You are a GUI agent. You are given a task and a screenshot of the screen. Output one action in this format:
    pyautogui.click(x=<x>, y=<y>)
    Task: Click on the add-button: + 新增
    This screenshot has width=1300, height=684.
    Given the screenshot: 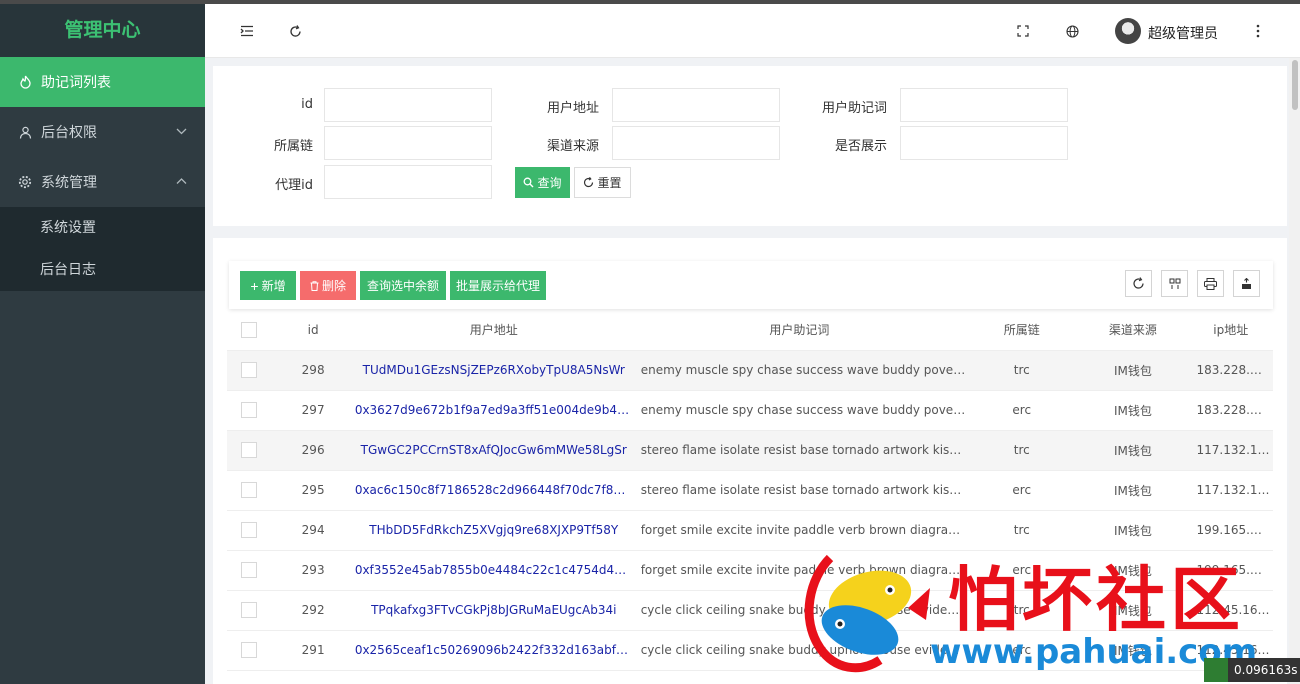 What is the action you would take?
    pyautogui.click(x=268, y=285)
    